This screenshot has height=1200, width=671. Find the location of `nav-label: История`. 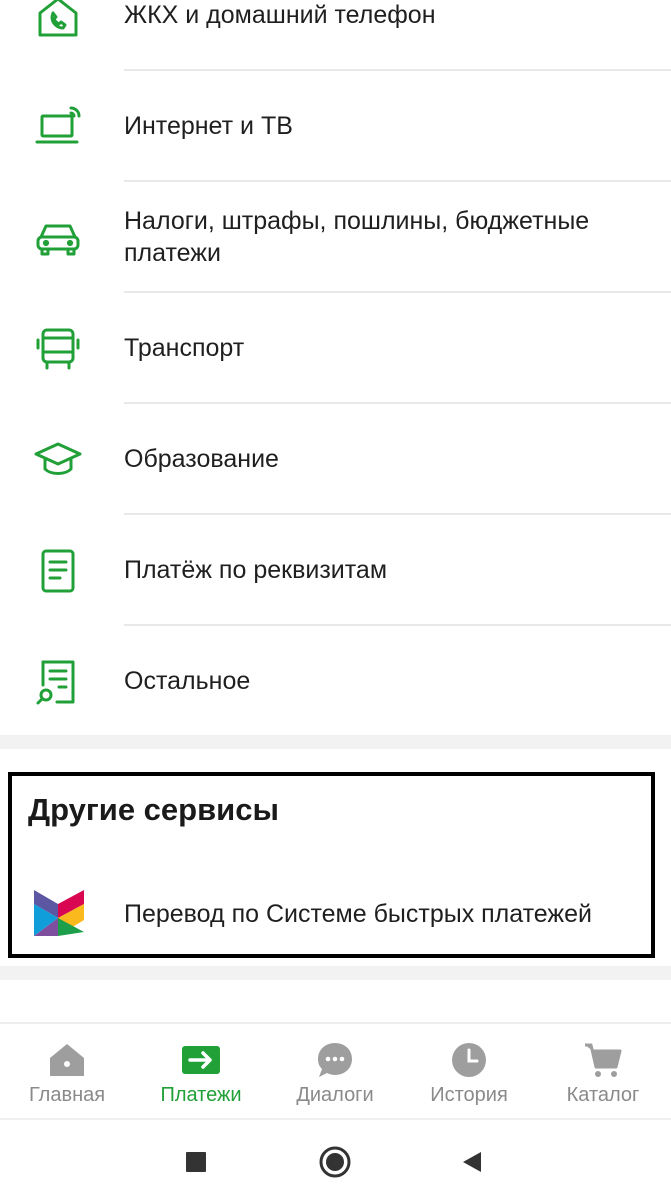

nav-label: История is located at coordinates (469, 1095).